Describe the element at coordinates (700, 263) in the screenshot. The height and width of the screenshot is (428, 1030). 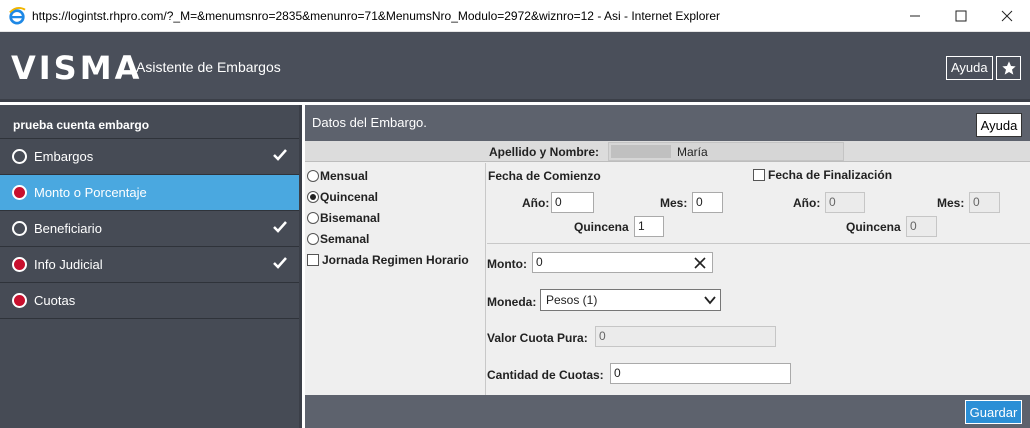
I see `clear-icon` at that location.